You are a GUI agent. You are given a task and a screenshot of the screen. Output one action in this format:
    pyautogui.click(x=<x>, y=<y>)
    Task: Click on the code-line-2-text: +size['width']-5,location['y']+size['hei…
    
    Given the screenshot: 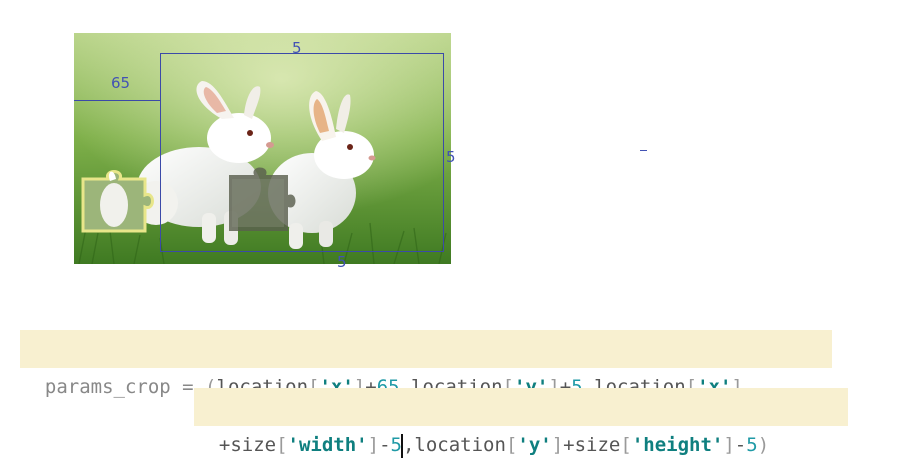 What is the action you would take?
    pyautogui.click(x=494, y=445)
    